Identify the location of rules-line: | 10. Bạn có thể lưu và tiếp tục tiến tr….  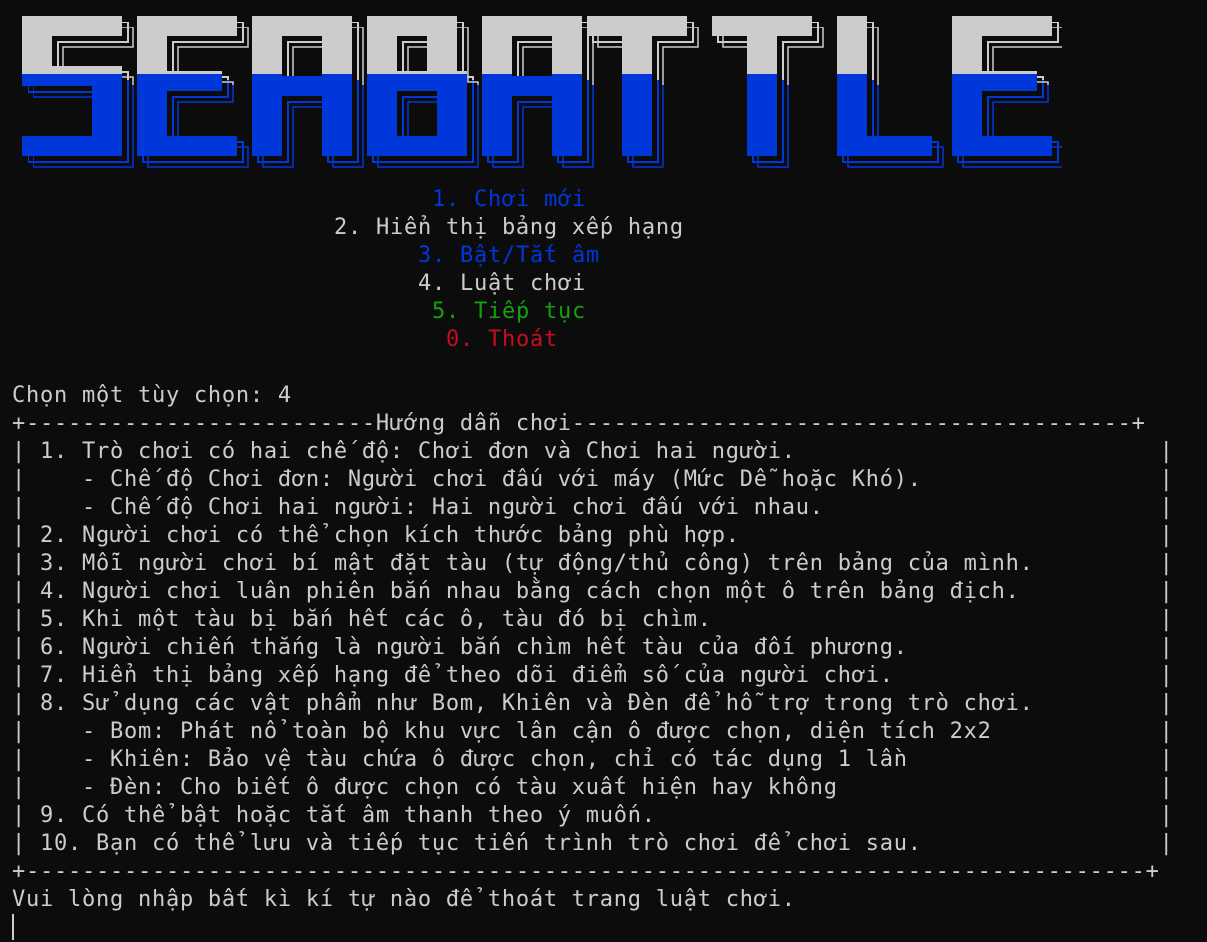
(593, 843).